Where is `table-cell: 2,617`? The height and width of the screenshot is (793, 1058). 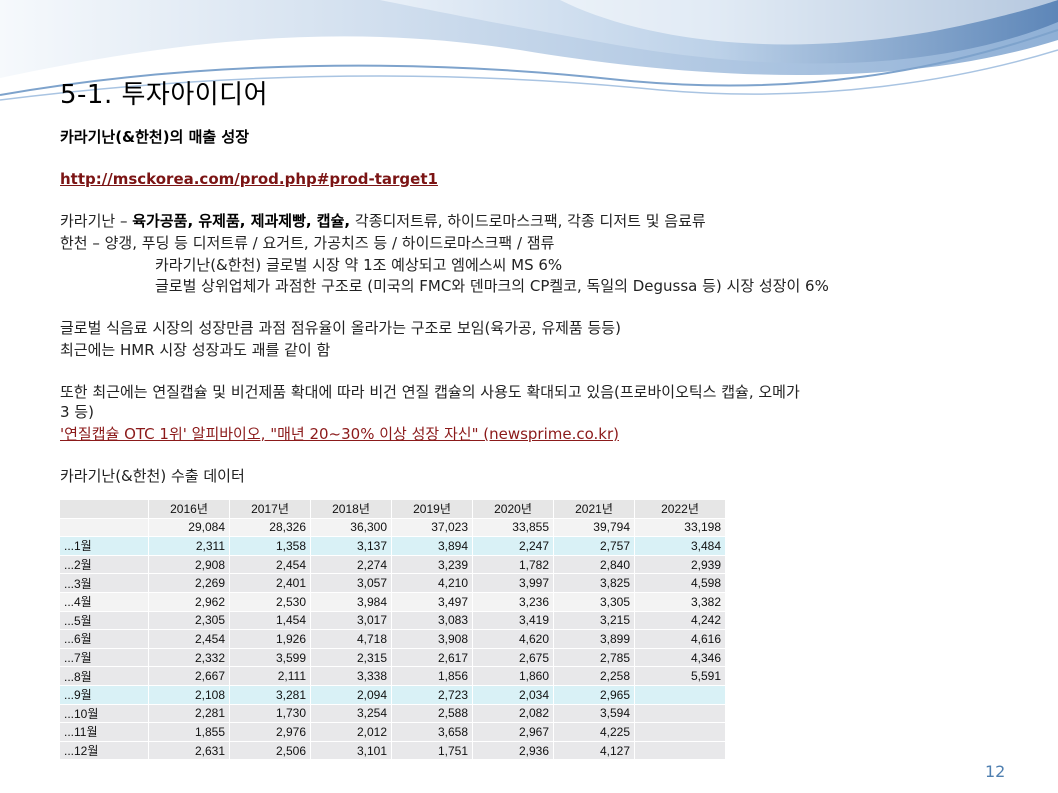 table-cell: 2,617 is located at coordinates (432, 658).